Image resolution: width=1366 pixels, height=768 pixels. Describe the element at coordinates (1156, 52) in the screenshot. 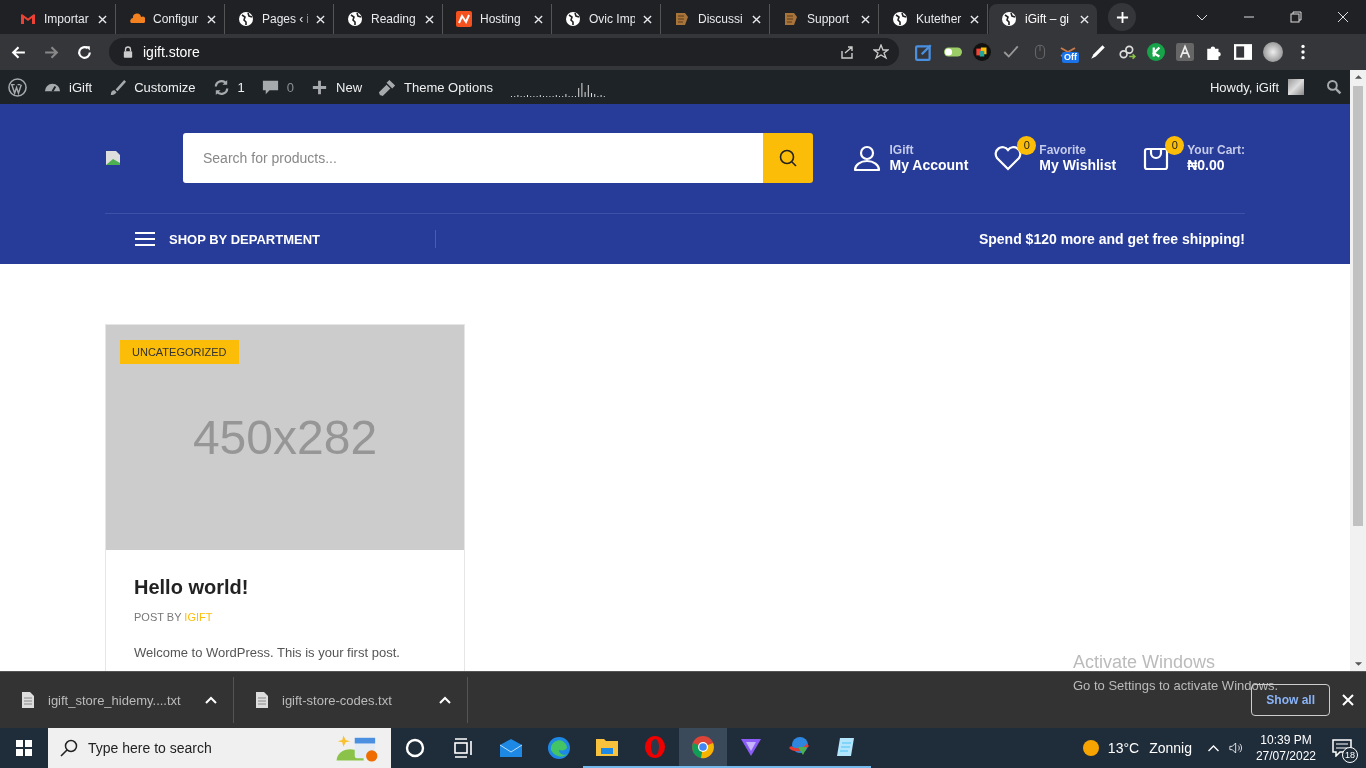

I see `k-icon` at that location.